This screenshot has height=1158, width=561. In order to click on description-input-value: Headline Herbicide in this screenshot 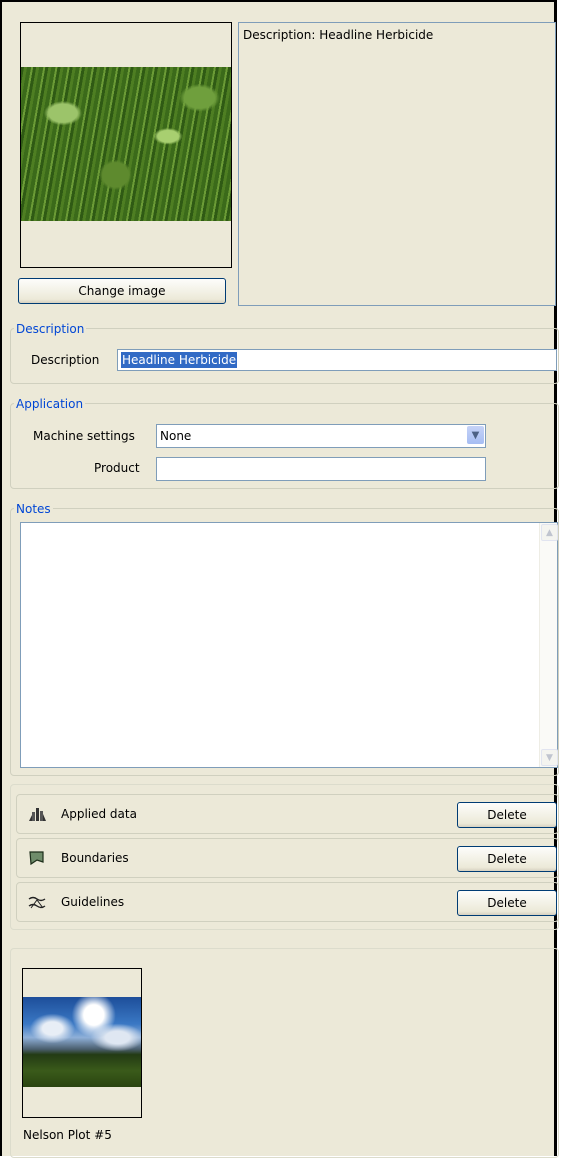, I will do `click(179, 360)`.